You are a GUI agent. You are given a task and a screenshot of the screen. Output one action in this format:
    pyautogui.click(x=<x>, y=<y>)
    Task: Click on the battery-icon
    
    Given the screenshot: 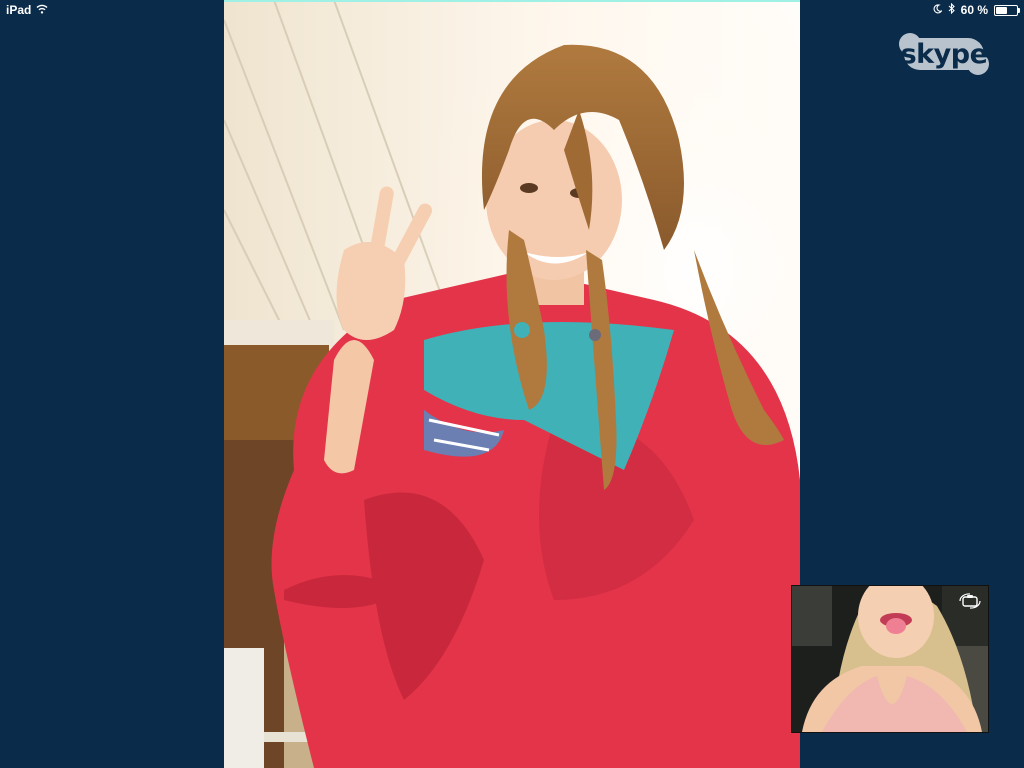 What is the action you would take?
    pyautogui.click(x=1007, y=10)
    